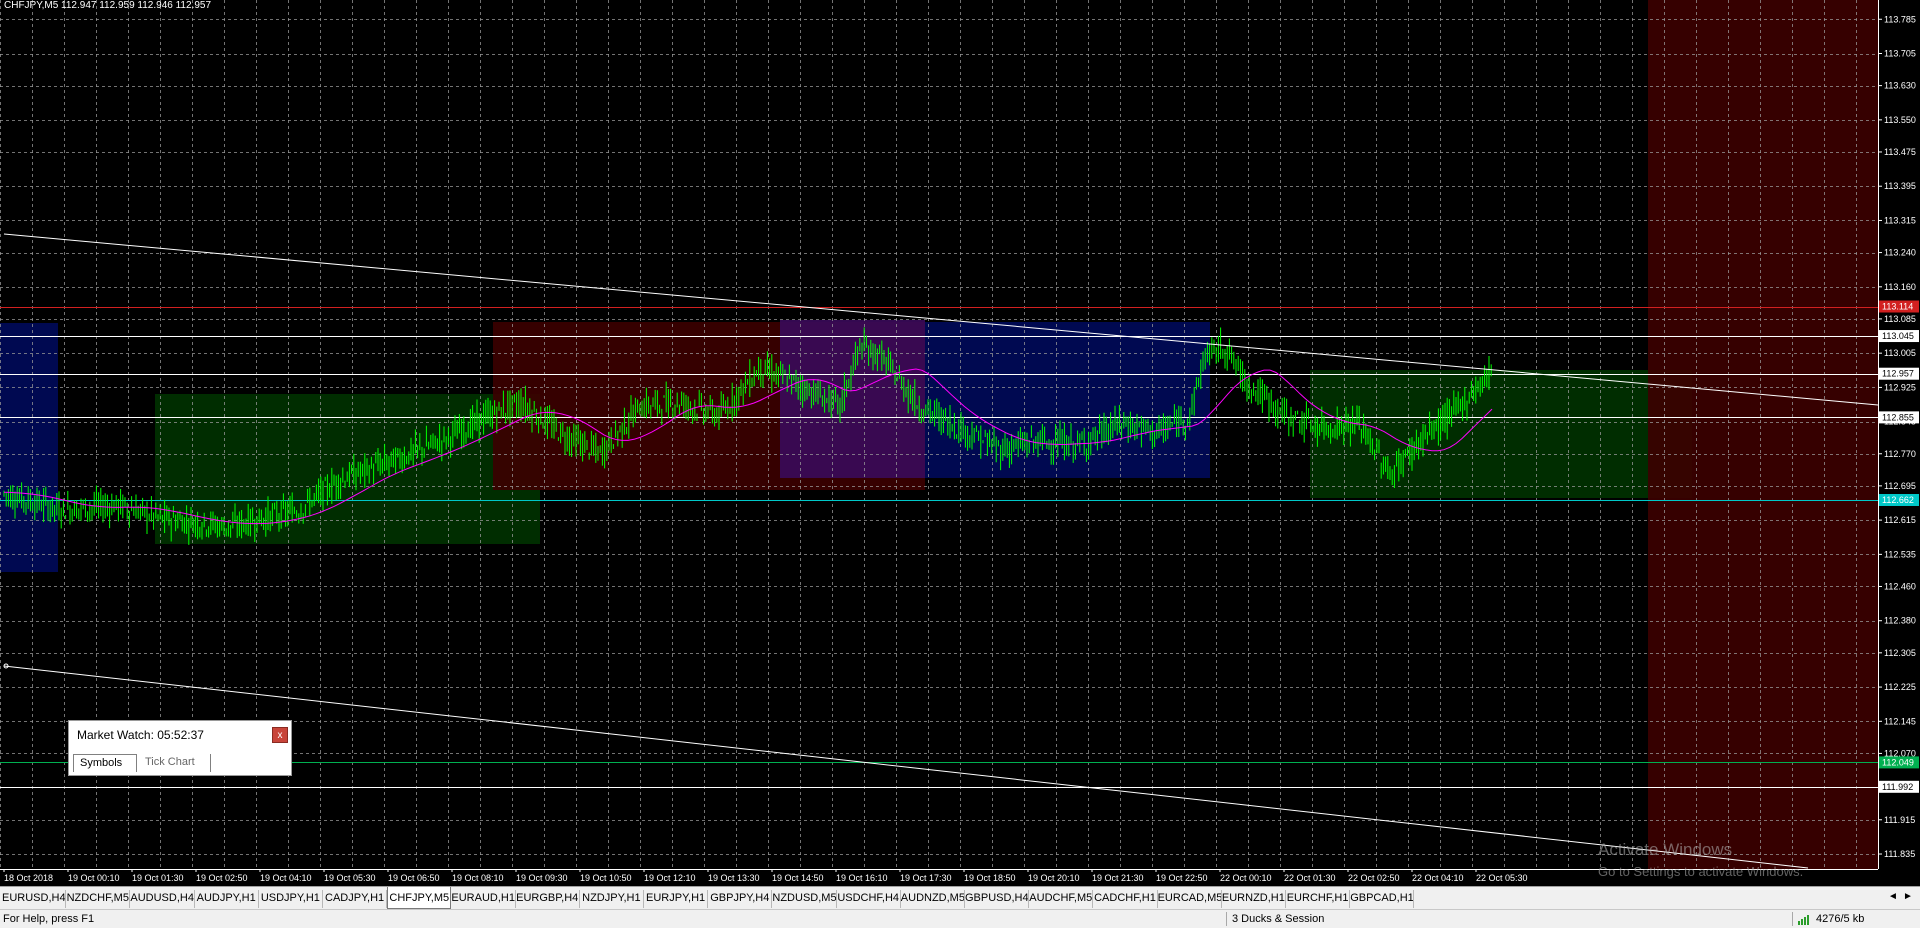 This screenshot has height=928, width=1920. What do you see at coordinates (676, 899) in the screenshot?
I see `tab-eurjpy-h1: EURJPY,H1` at bounding box center [676, 899].